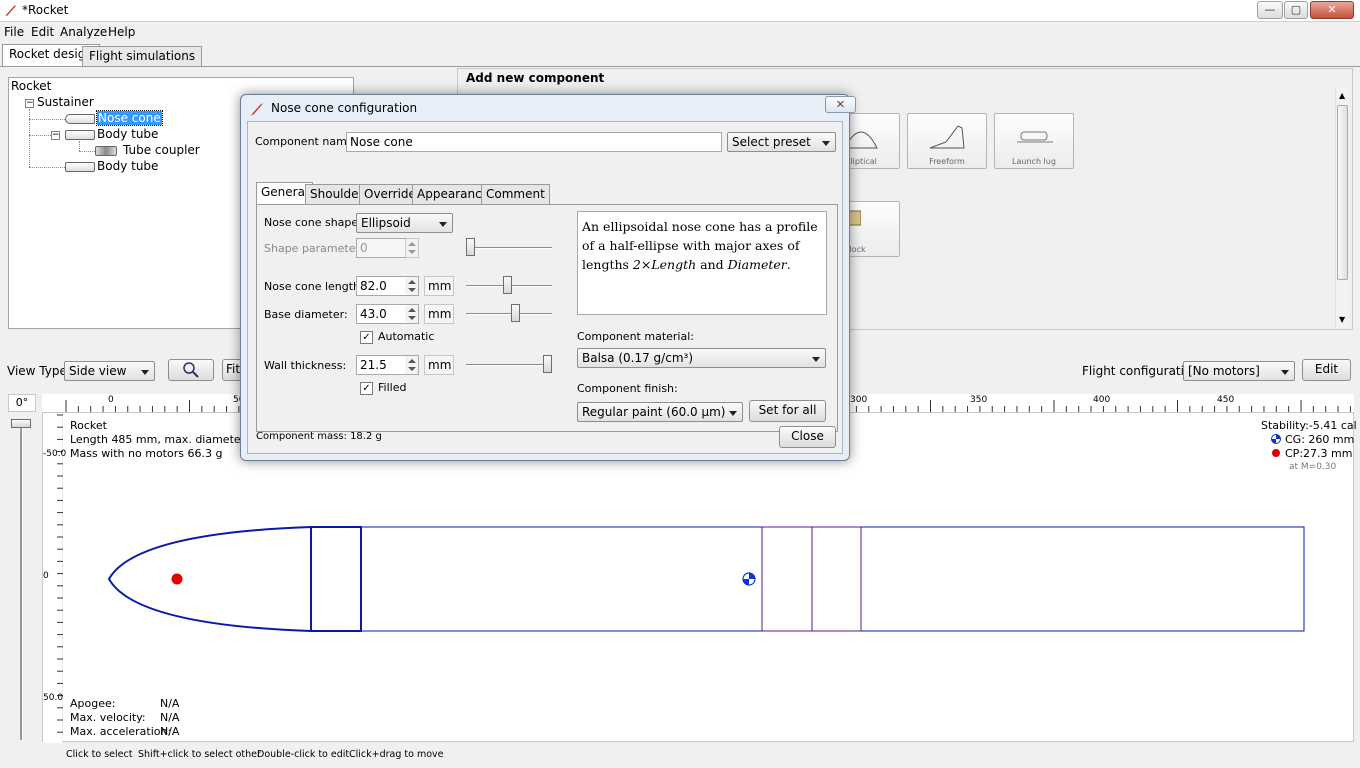 The image size is (1360, 768). I want to click on status-hint-shift: Shift+click to select other, so click(199, 754).